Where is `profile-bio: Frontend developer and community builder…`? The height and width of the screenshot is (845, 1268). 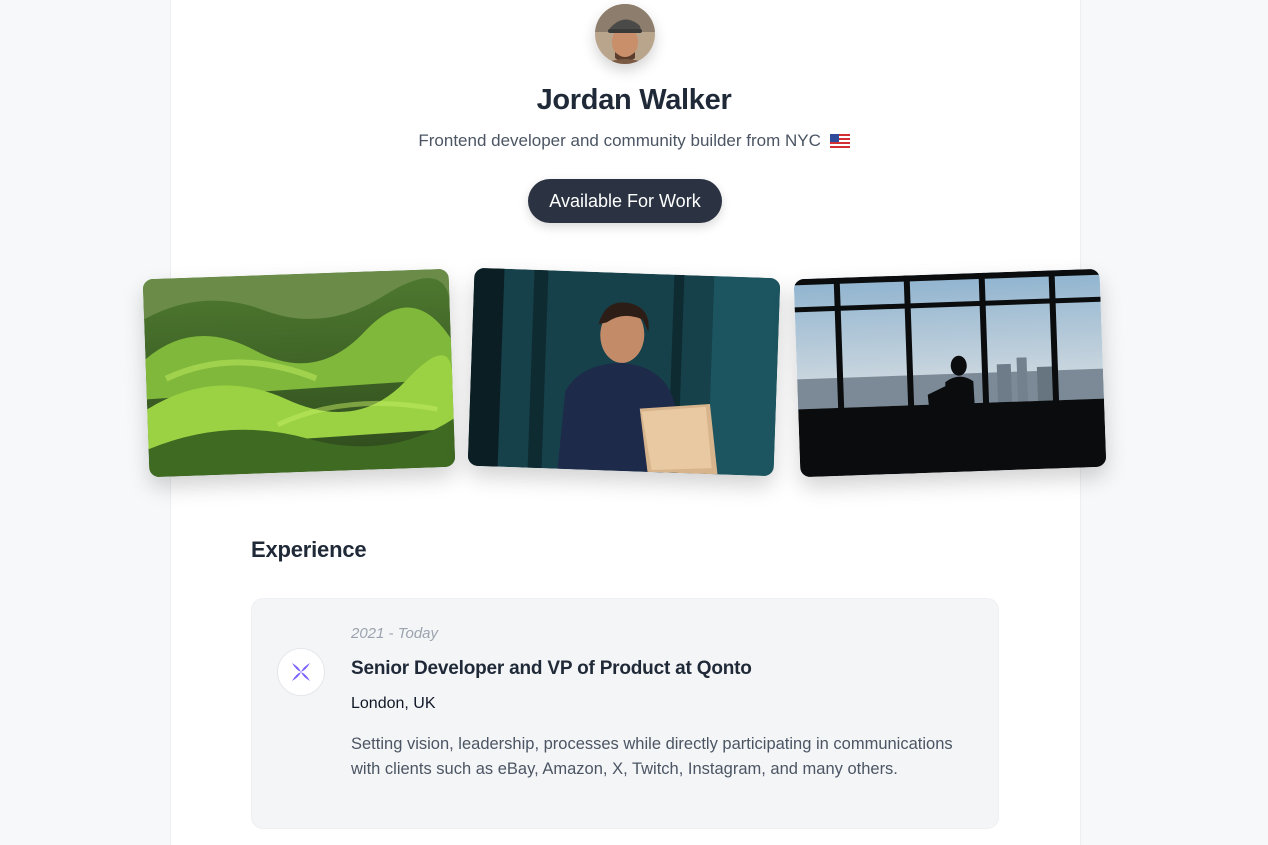 profile-bio: Frontend developer and community builder… is located at coordinates (634, 142).